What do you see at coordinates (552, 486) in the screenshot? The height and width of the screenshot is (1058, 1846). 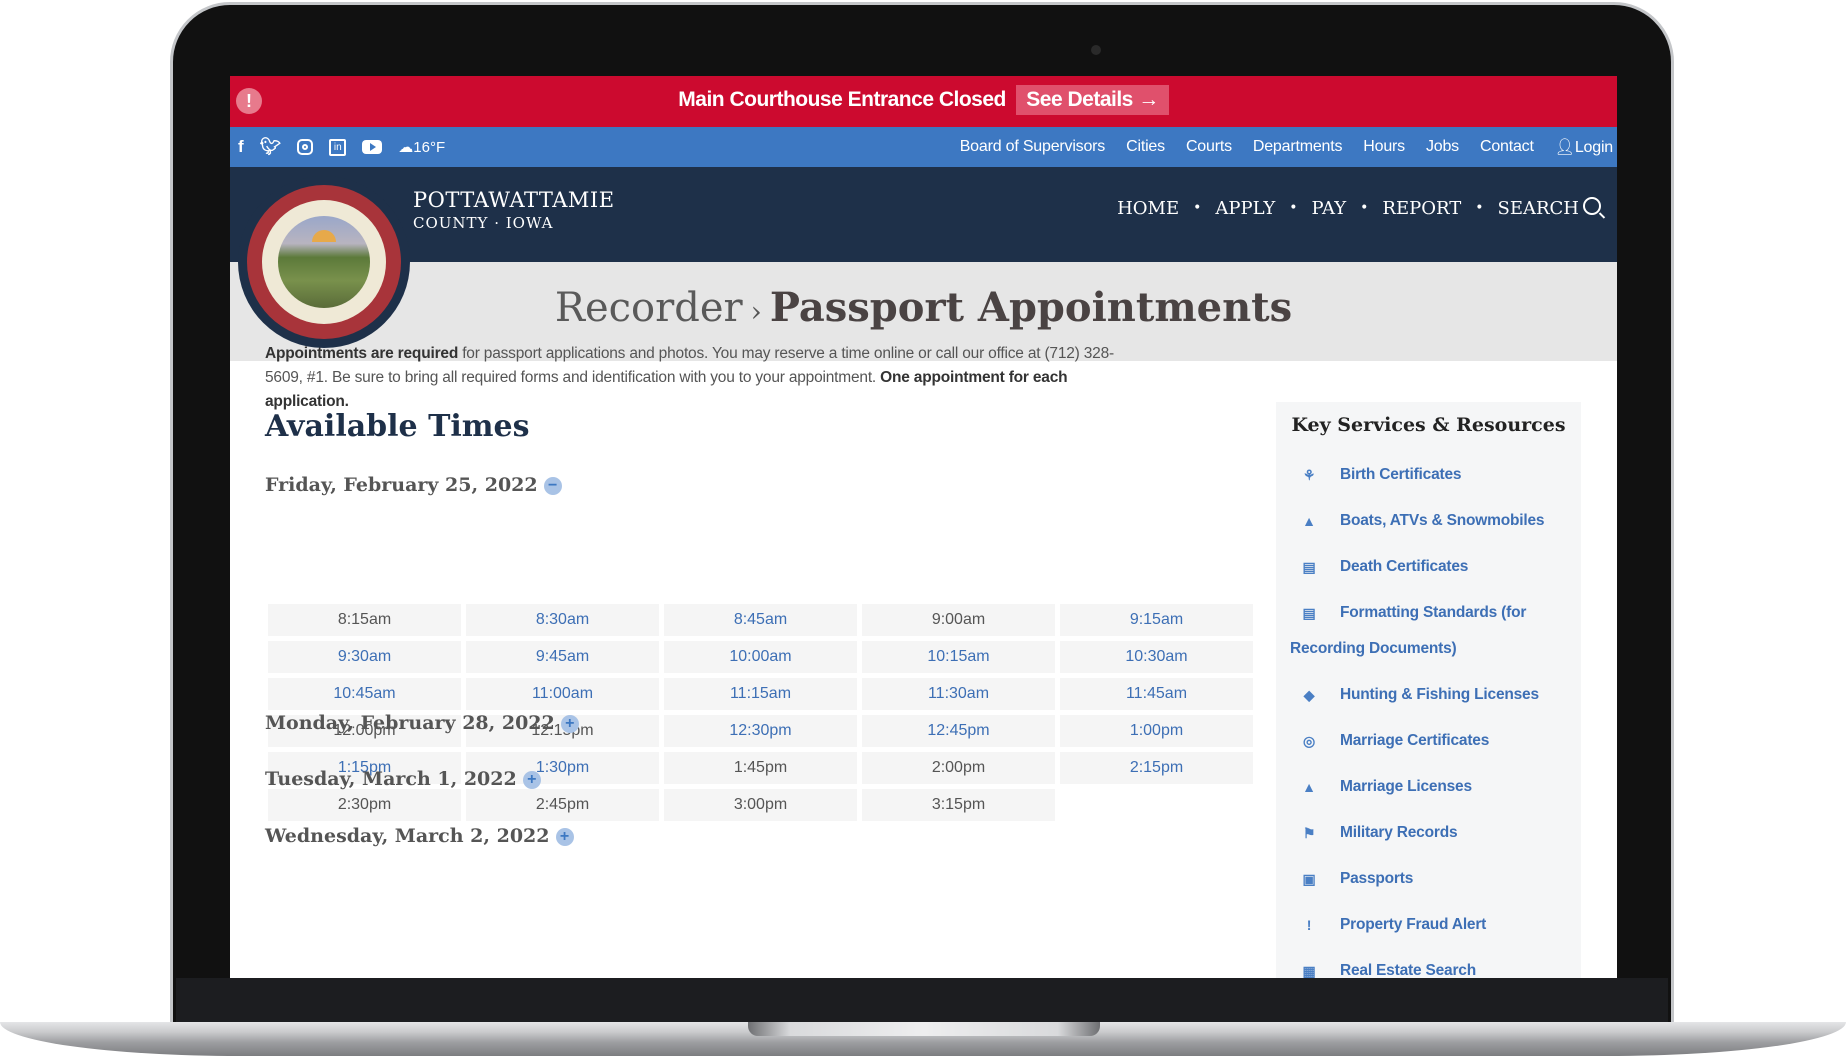 I see `collapse-icon: −` at bounding box center [552, 486].